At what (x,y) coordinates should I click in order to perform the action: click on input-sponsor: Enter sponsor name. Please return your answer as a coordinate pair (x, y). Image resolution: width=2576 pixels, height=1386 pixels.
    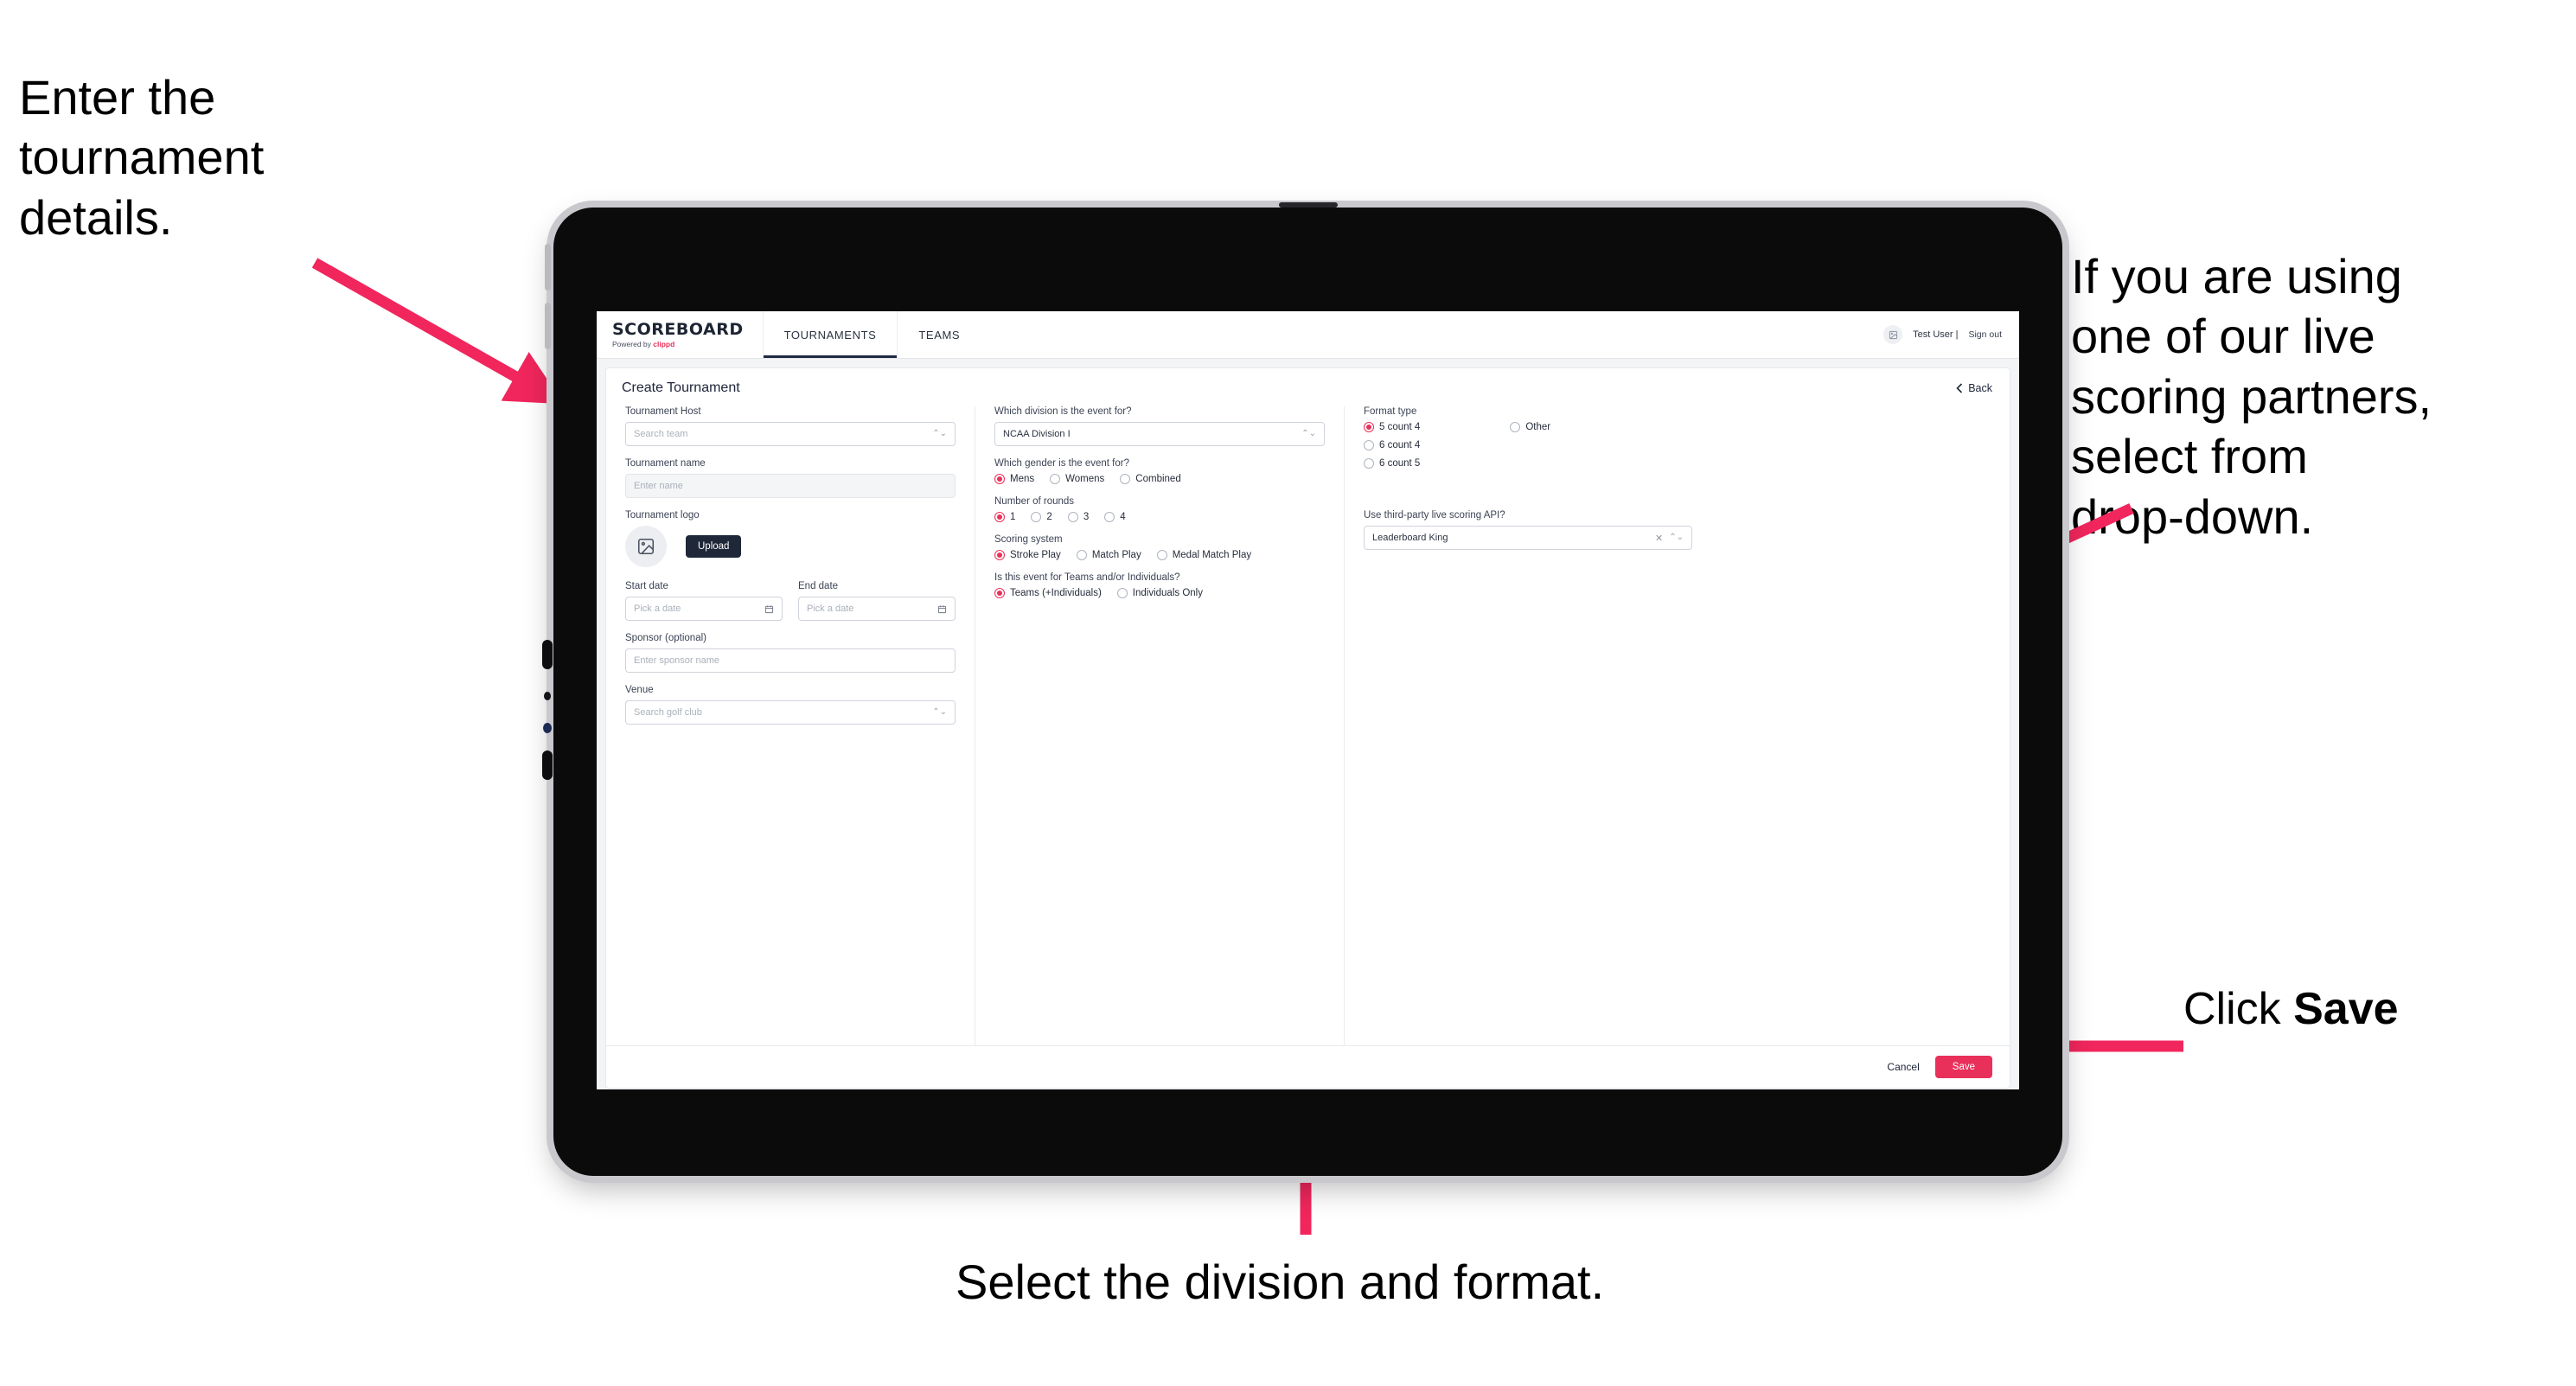
    Looking at the image, I should click on (790, 660).